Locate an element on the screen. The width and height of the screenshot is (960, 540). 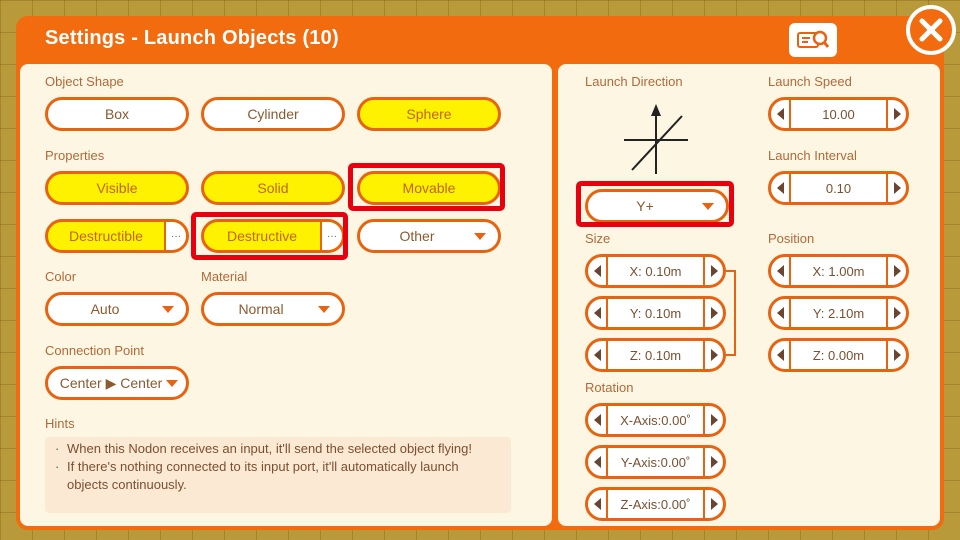
other-dropdown: Other is located at coordinates (429, 236).